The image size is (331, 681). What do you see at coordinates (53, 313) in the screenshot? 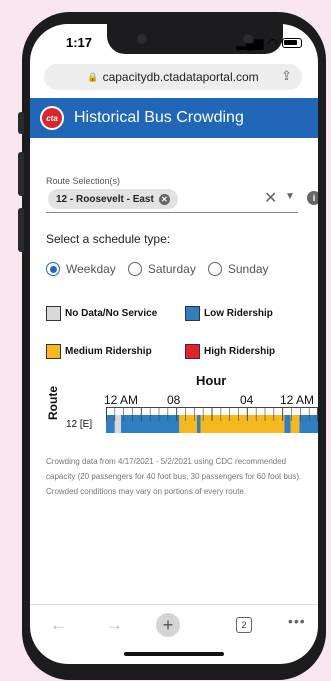
I see `legend-swatch-no-data` at bounding box center [53, 313].